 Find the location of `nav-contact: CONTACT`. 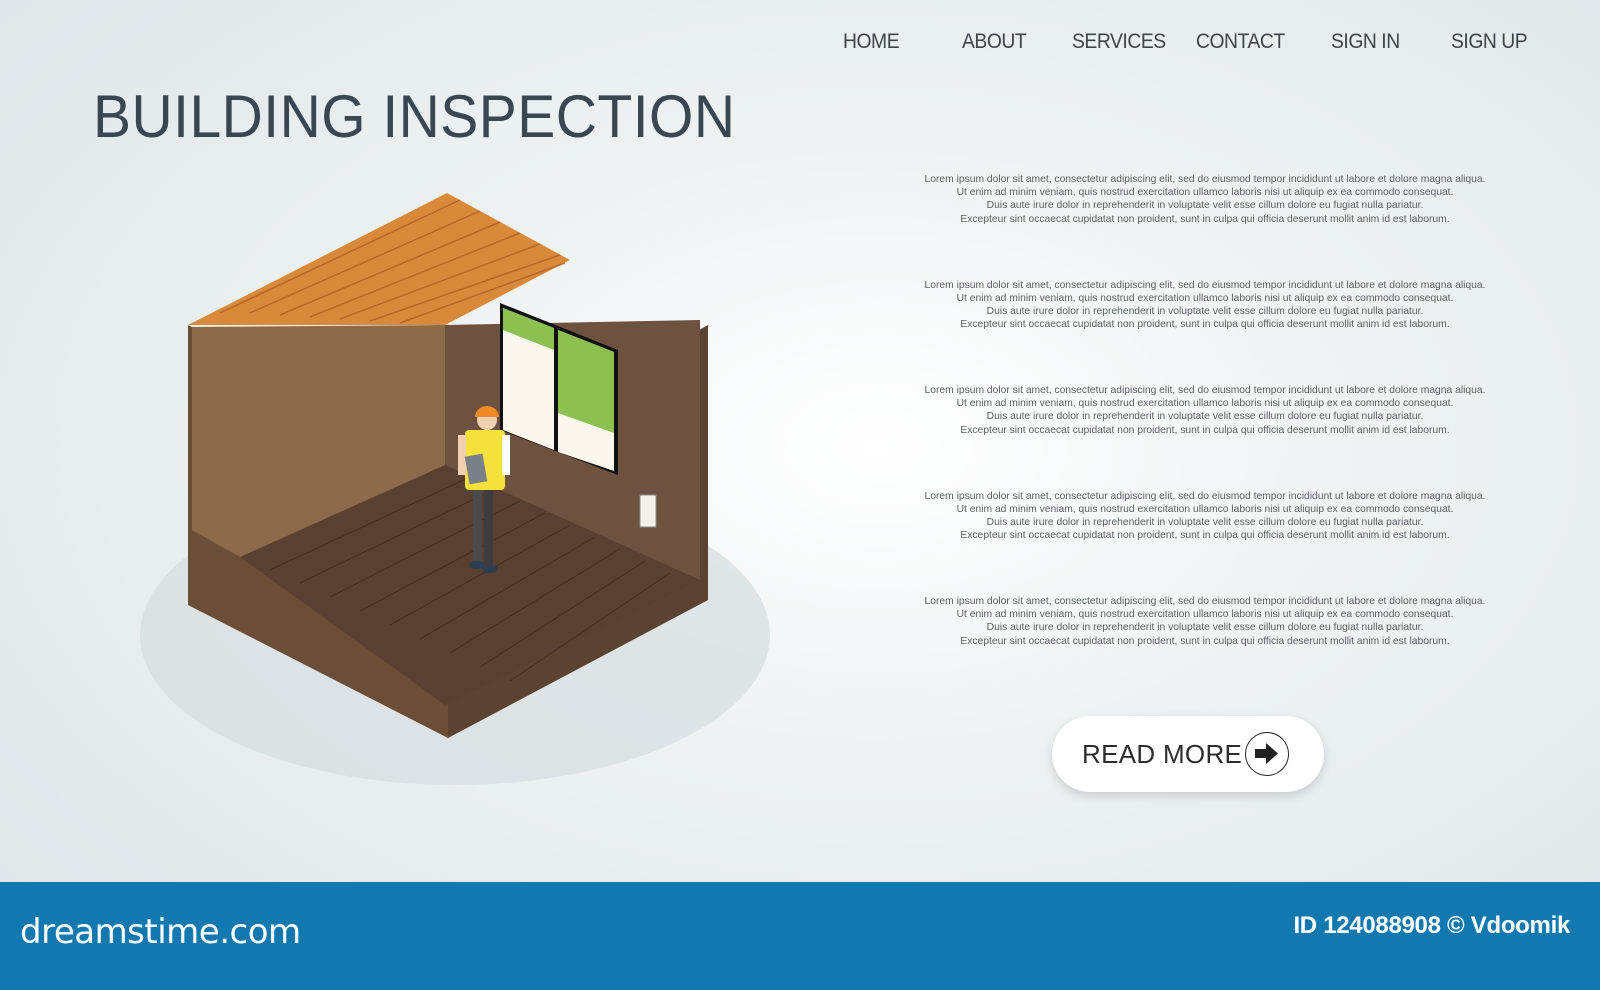

nav-contact: CONTACT is located at coordinates (1240, 42).